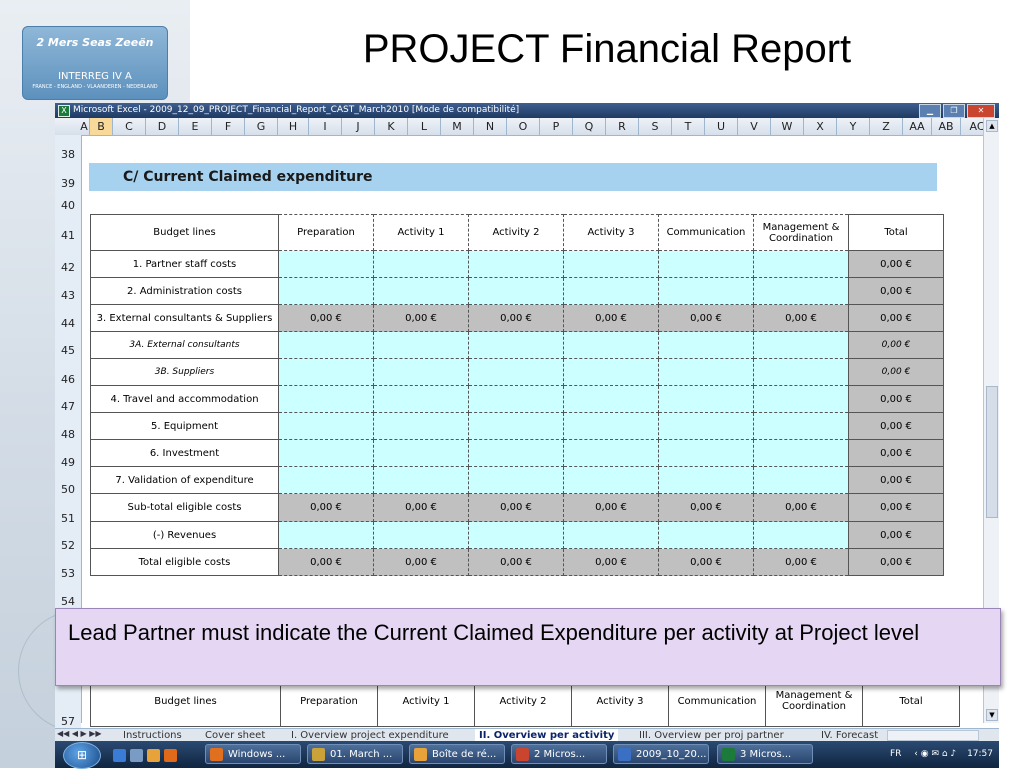 The height and width of the screenshot is (769, 1024). What do you see at coordinates (801, 232) in the screenshot?
I see `header-cell: Management & Coordination` at bounding box center [801, 232].